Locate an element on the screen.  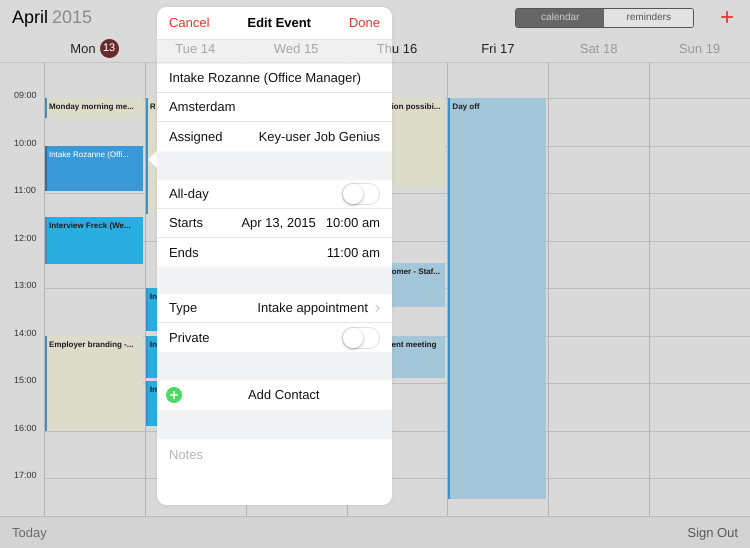
time-label: 09:00 is located at coordinates (25, 95).